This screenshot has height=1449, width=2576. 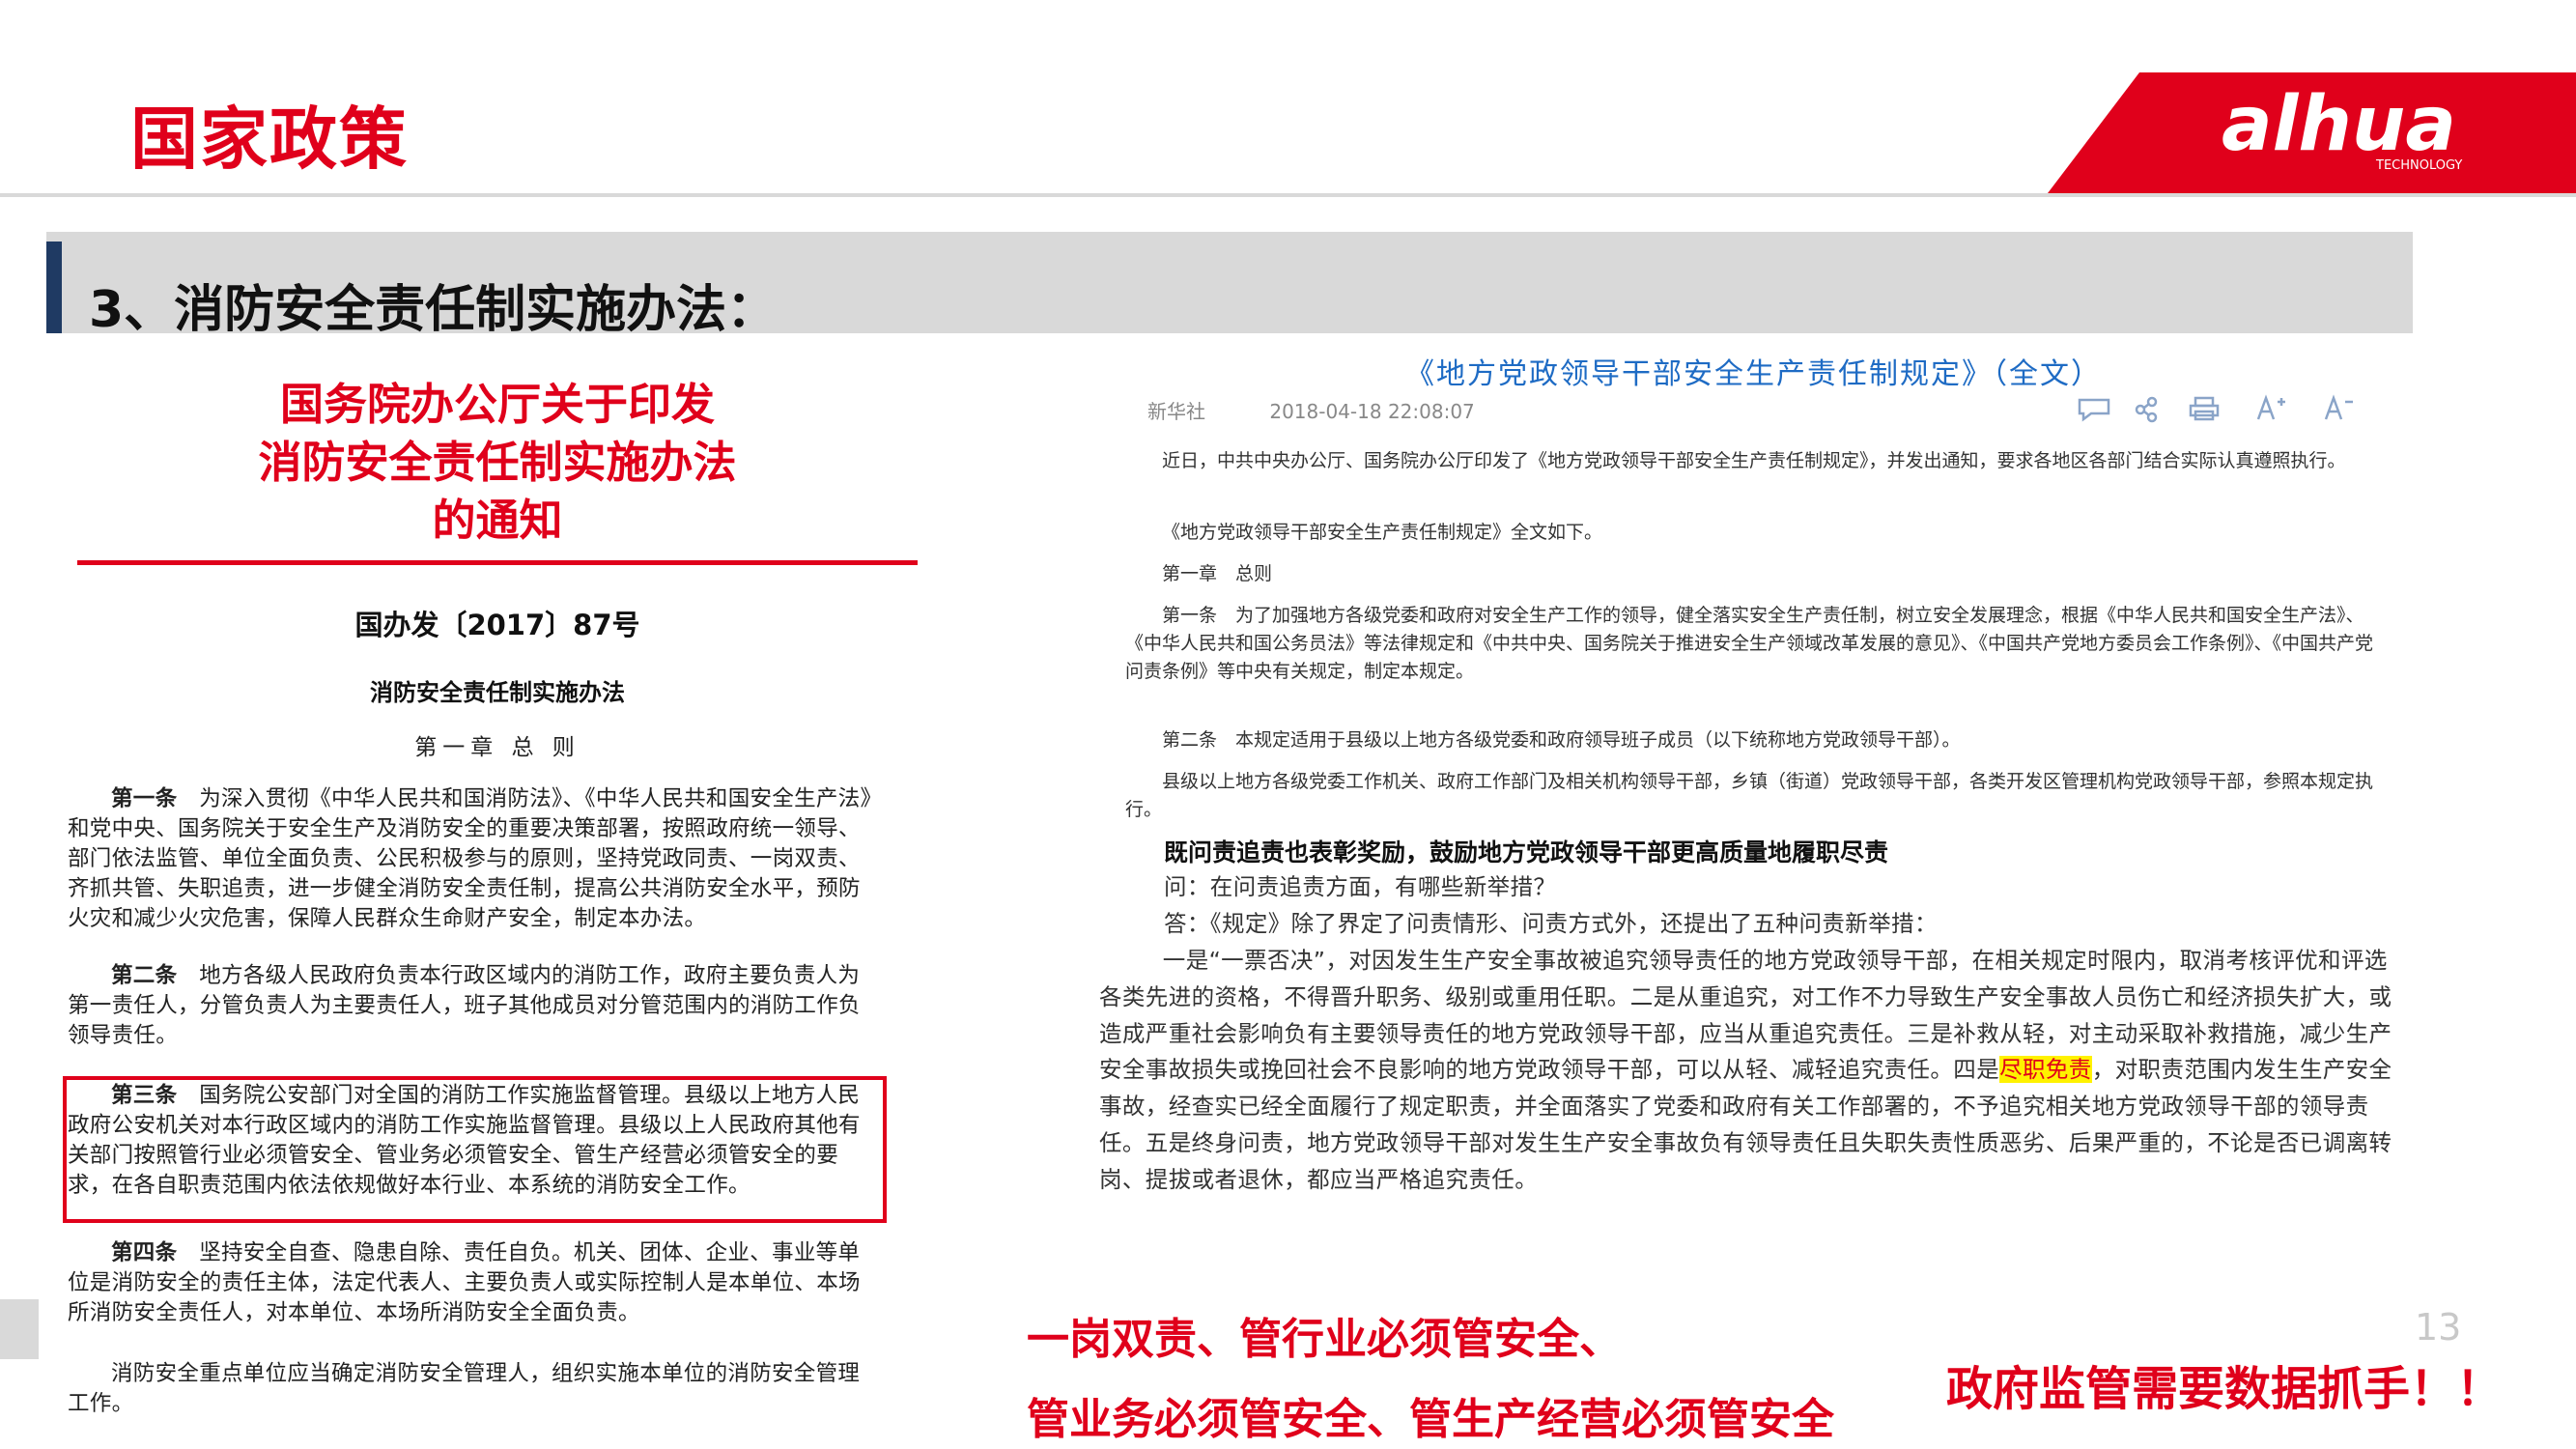 What do you see at coordinates (19, 1329) in the screenshot?
I see `side-tab` at bounding box center [19, 1329].